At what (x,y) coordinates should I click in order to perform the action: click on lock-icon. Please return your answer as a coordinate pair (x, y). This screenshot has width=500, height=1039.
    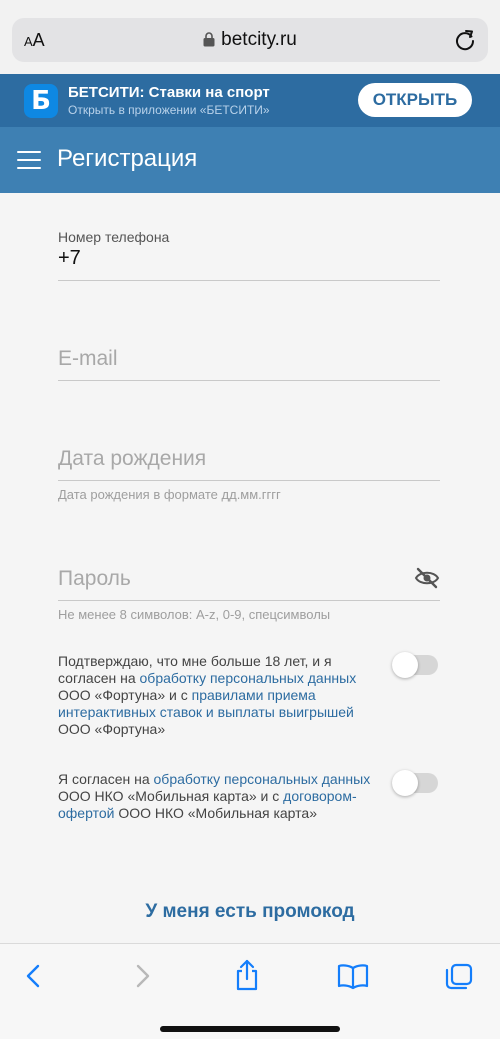
    Looking at the image, I should click on (209, 42).